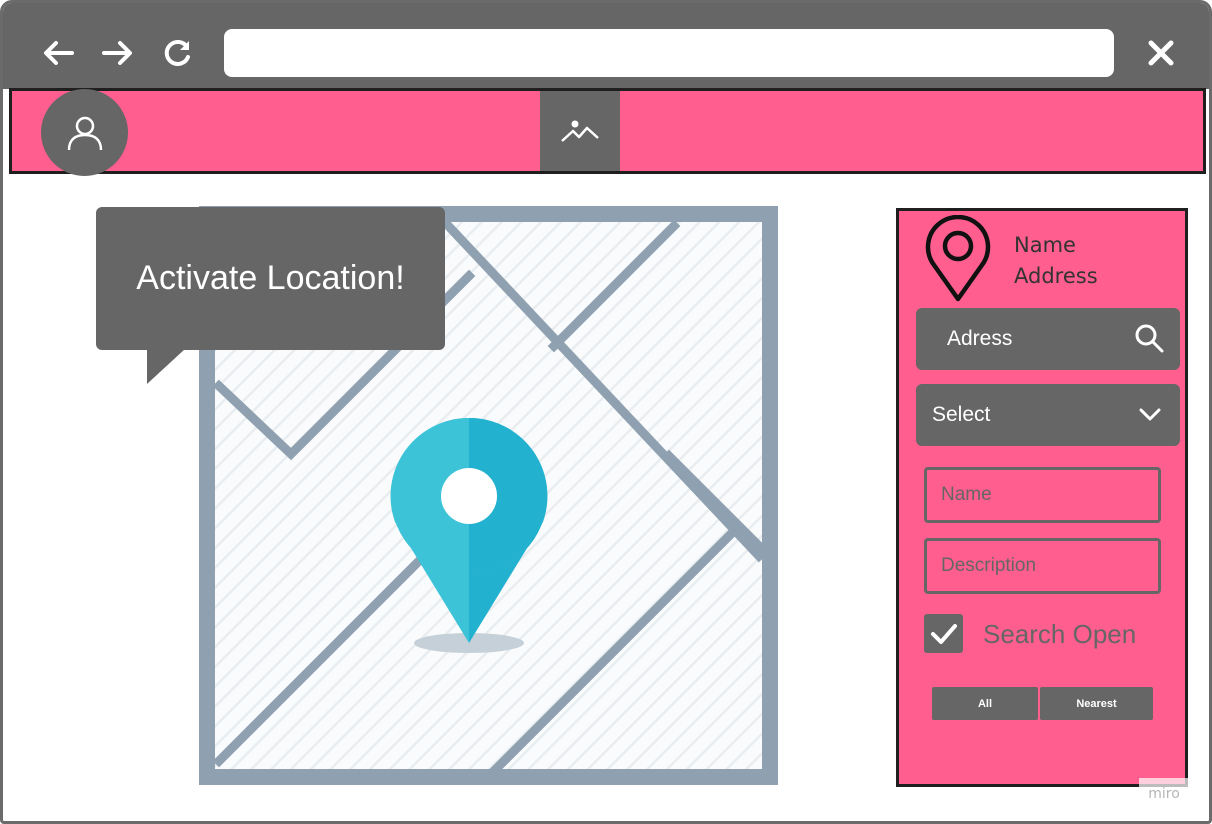 The image size is (1212, 824). I want to click on back-button, so click(58, 53).